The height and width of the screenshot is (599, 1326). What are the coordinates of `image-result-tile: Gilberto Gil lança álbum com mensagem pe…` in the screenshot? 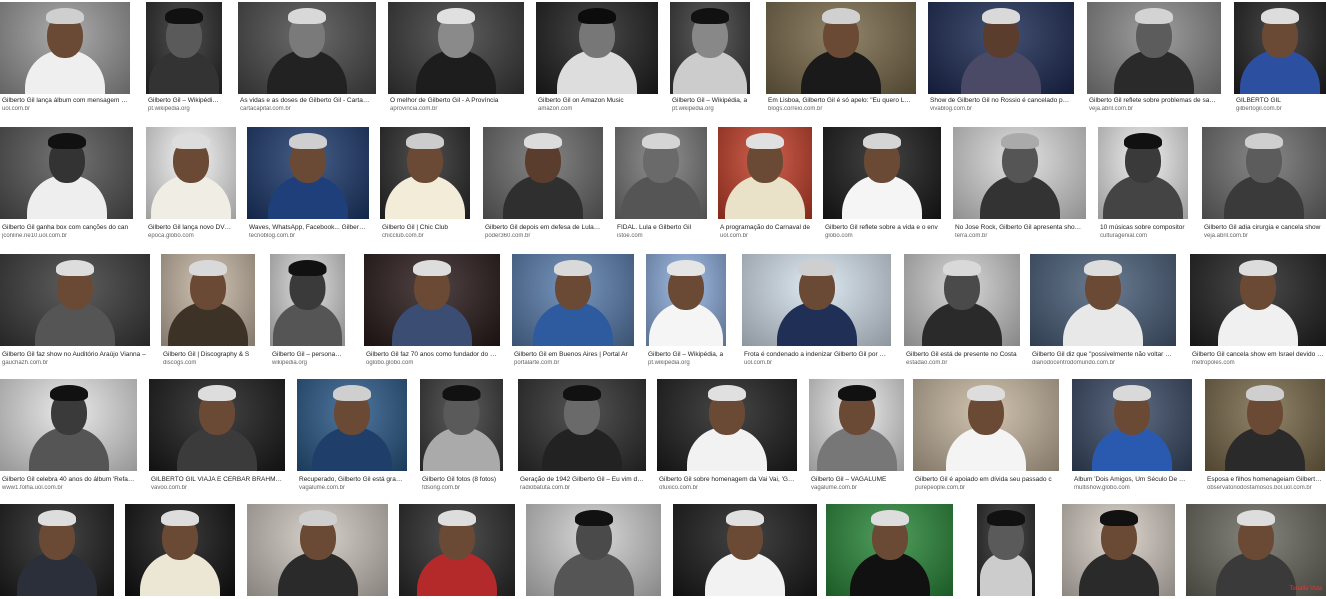 It's located at (65, 60).